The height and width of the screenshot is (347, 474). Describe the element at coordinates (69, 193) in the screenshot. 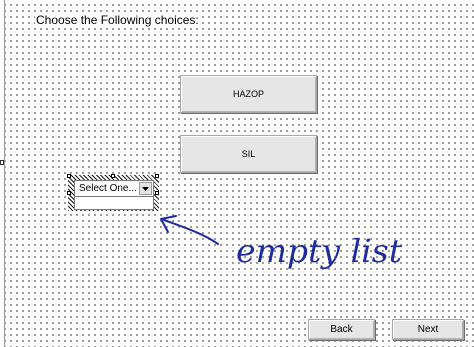

I see `resize-handle-left-mid` at that location.